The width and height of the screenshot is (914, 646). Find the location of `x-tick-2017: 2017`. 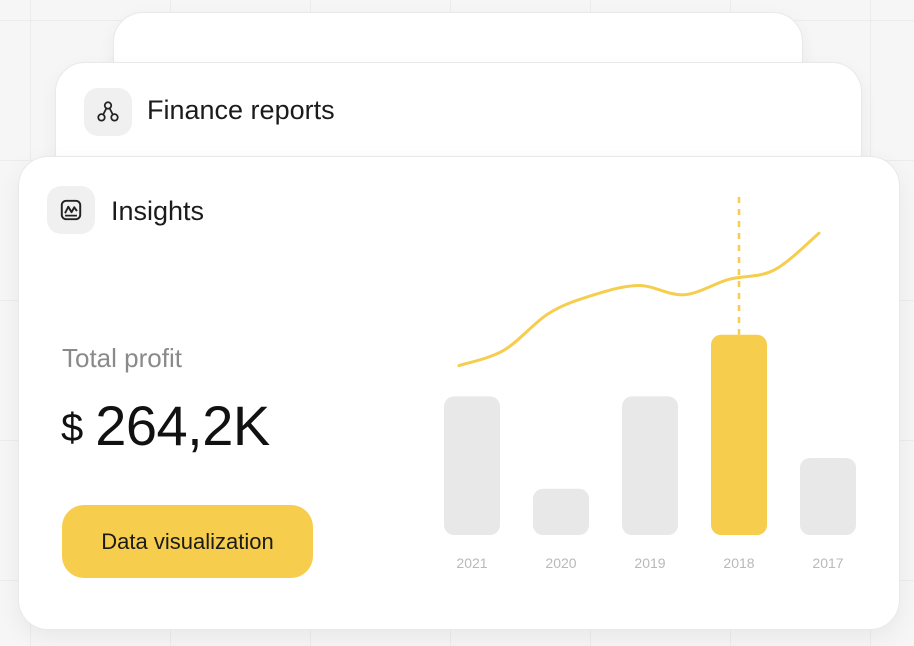

x-tick-2017: 2017 is located at coordinates (827, 563).